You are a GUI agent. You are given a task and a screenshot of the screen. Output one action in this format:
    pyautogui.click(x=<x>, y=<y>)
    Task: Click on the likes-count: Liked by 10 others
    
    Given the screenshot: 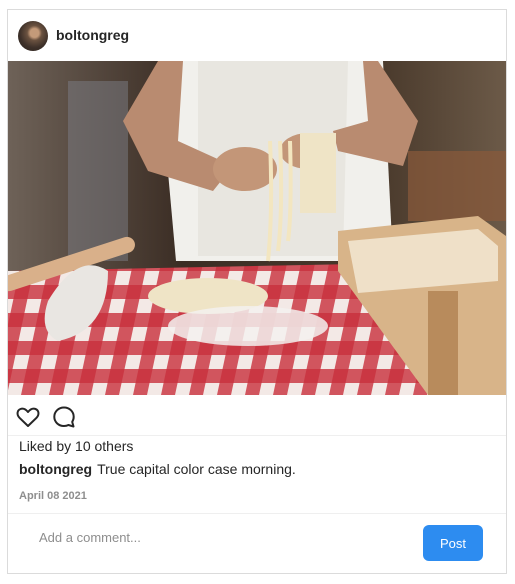 What is the action you would take?
    pyautogui.click(x=76, y=446)
    